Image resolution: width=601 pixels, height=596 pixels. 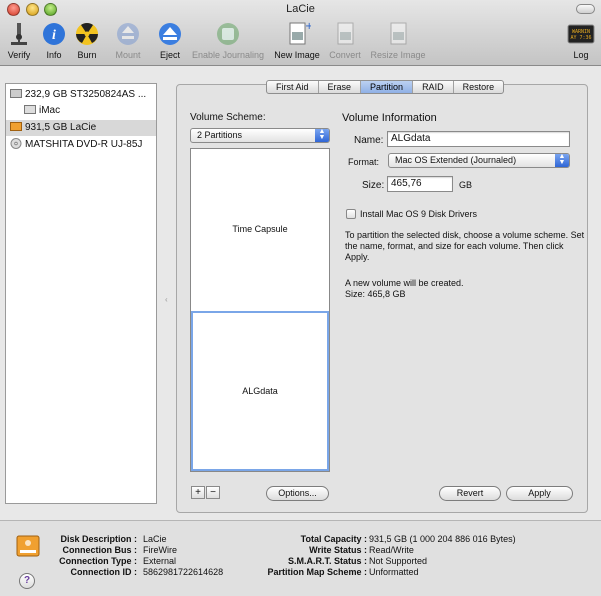 I want to click on eject-button: Eject, so click(x=170, y=40).